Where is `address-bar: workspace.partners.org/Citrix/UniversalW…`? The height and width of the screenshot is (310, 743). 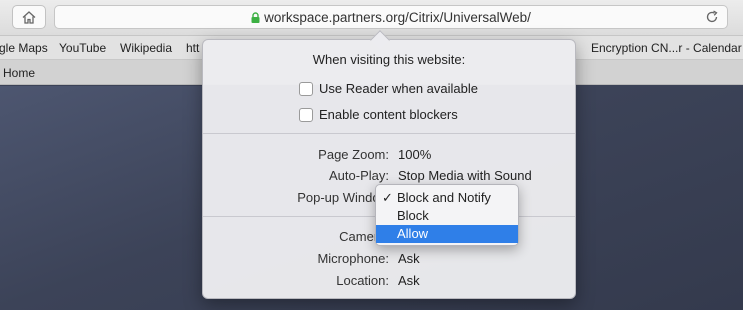
address-bar: workspace.partners.org/Citrix/UniversalW… is located at coordinates (391, 17).